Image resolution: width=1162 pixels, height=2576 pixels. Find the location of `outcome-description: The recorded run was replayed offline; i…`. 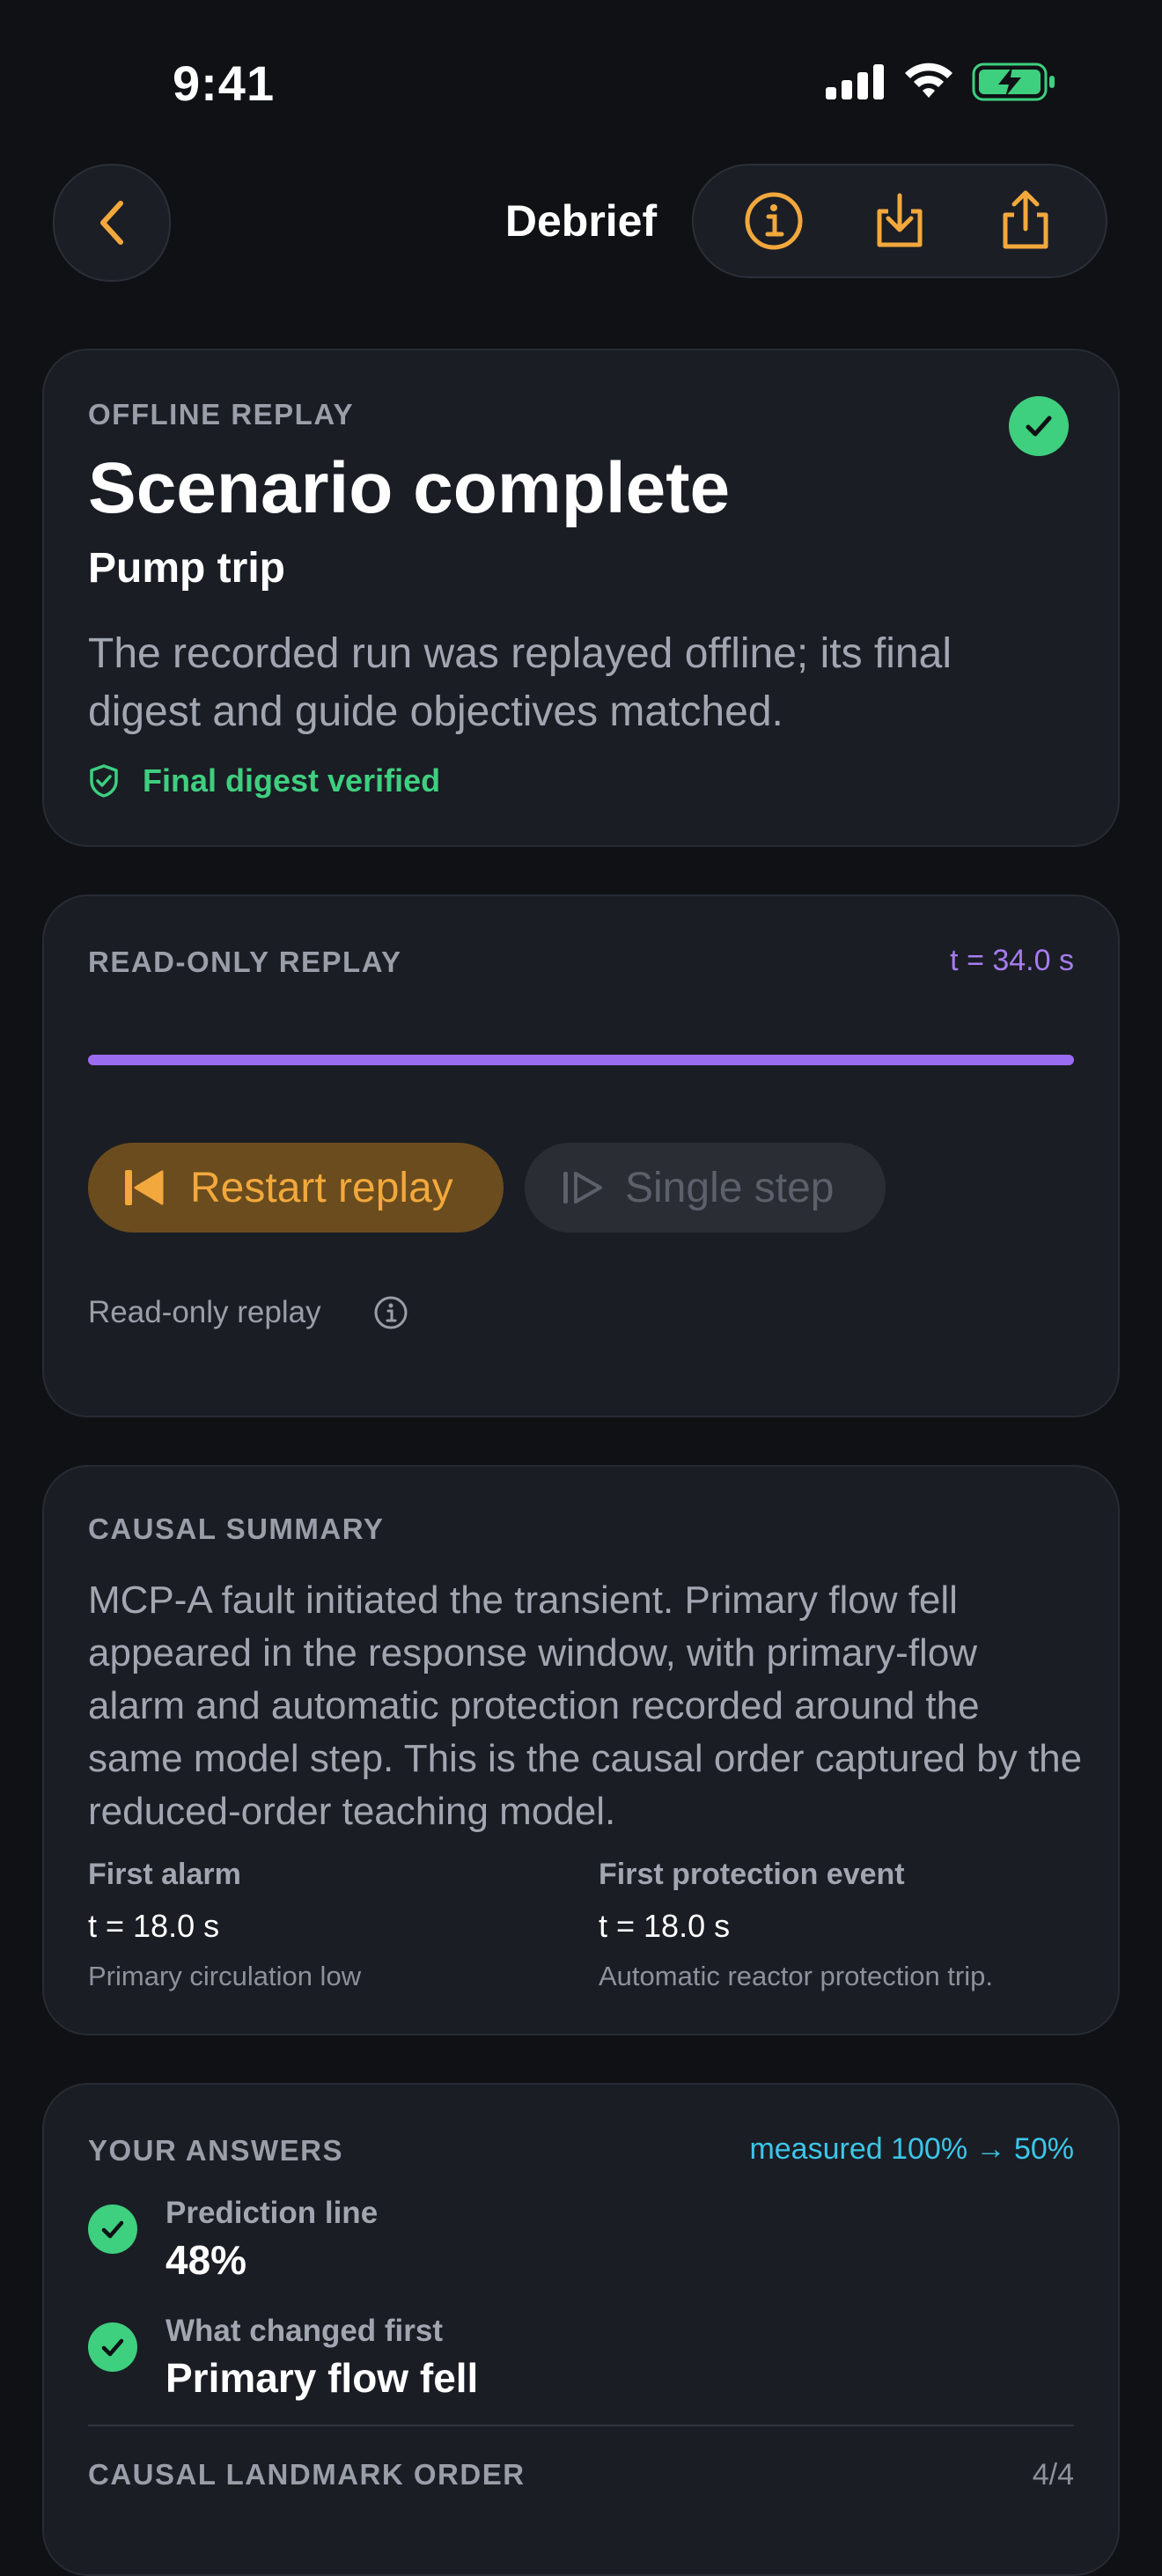

outcome-description: The recorded run was replayed offline; i… is located at coordinates (520, 683).